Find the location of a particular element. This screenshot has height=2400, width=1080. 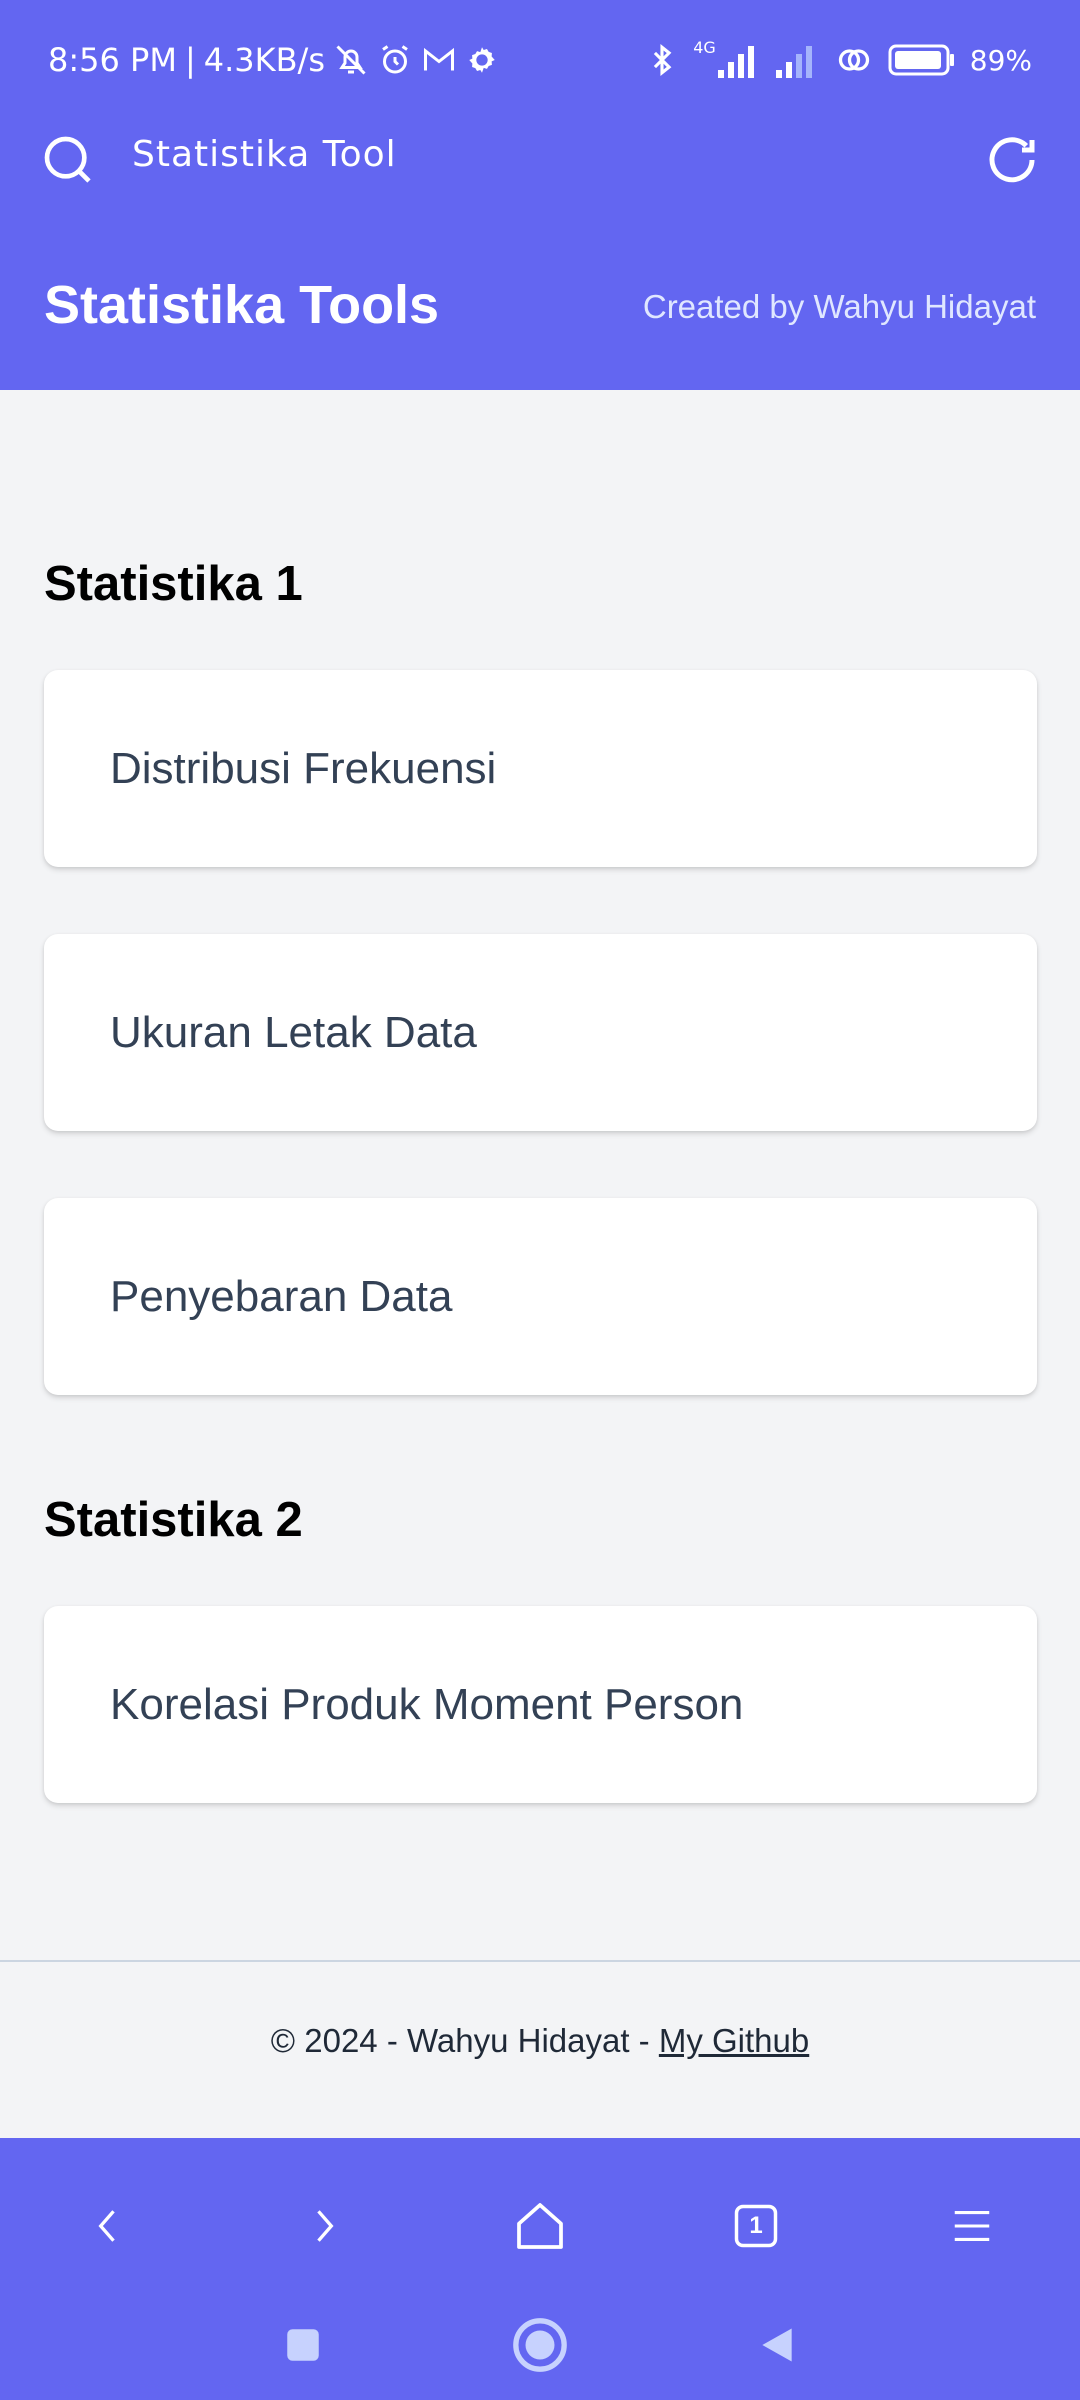

menu-card-penyebaran-data: Penyebaran Data is located at coordinates (540, 1296).